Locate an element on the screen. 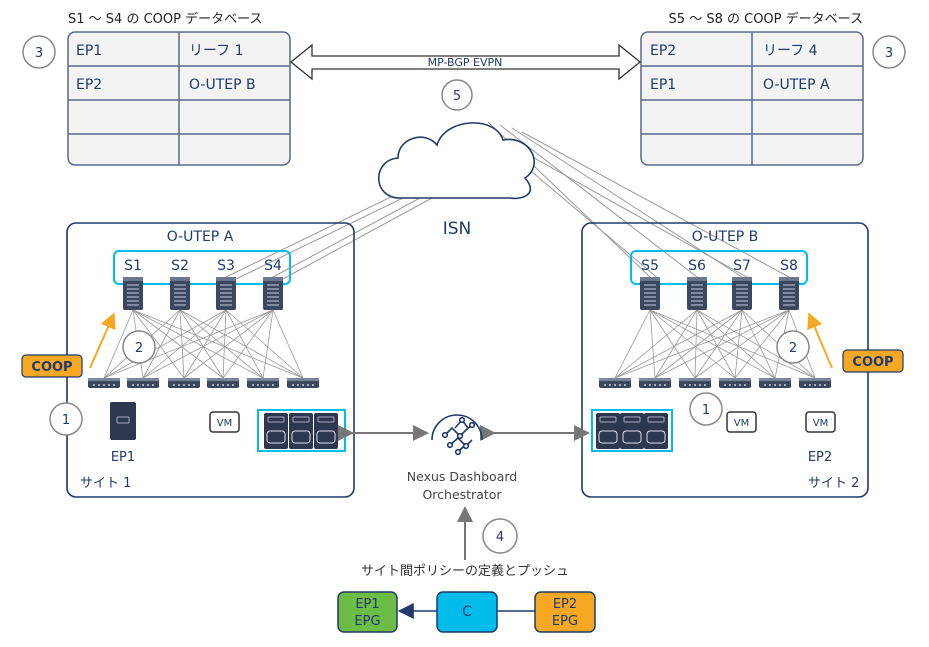  coop-arrow-left is located at coordinates (102, 340).